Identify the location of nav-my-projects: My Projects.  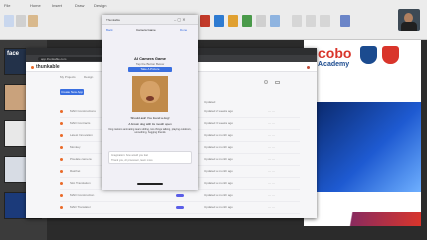
(68, 77).